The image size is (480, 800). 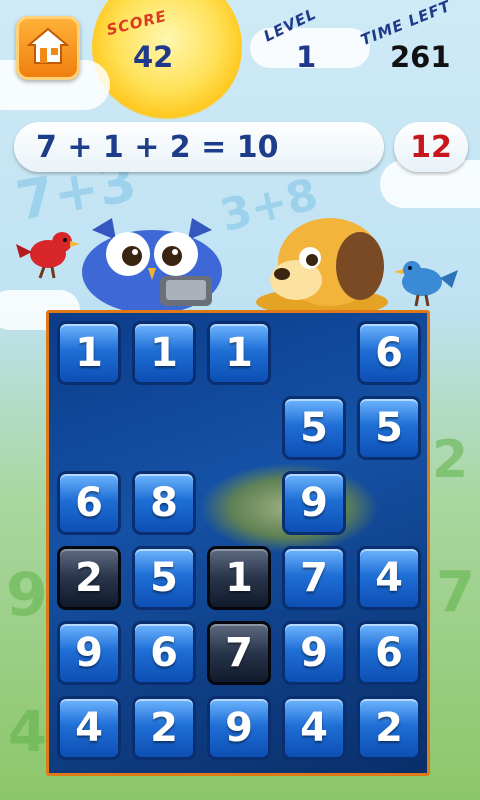 What do you see at coordinates (306, 57) in the screenshot?
I see `level-value: 1` at bounding box center [306, 57].